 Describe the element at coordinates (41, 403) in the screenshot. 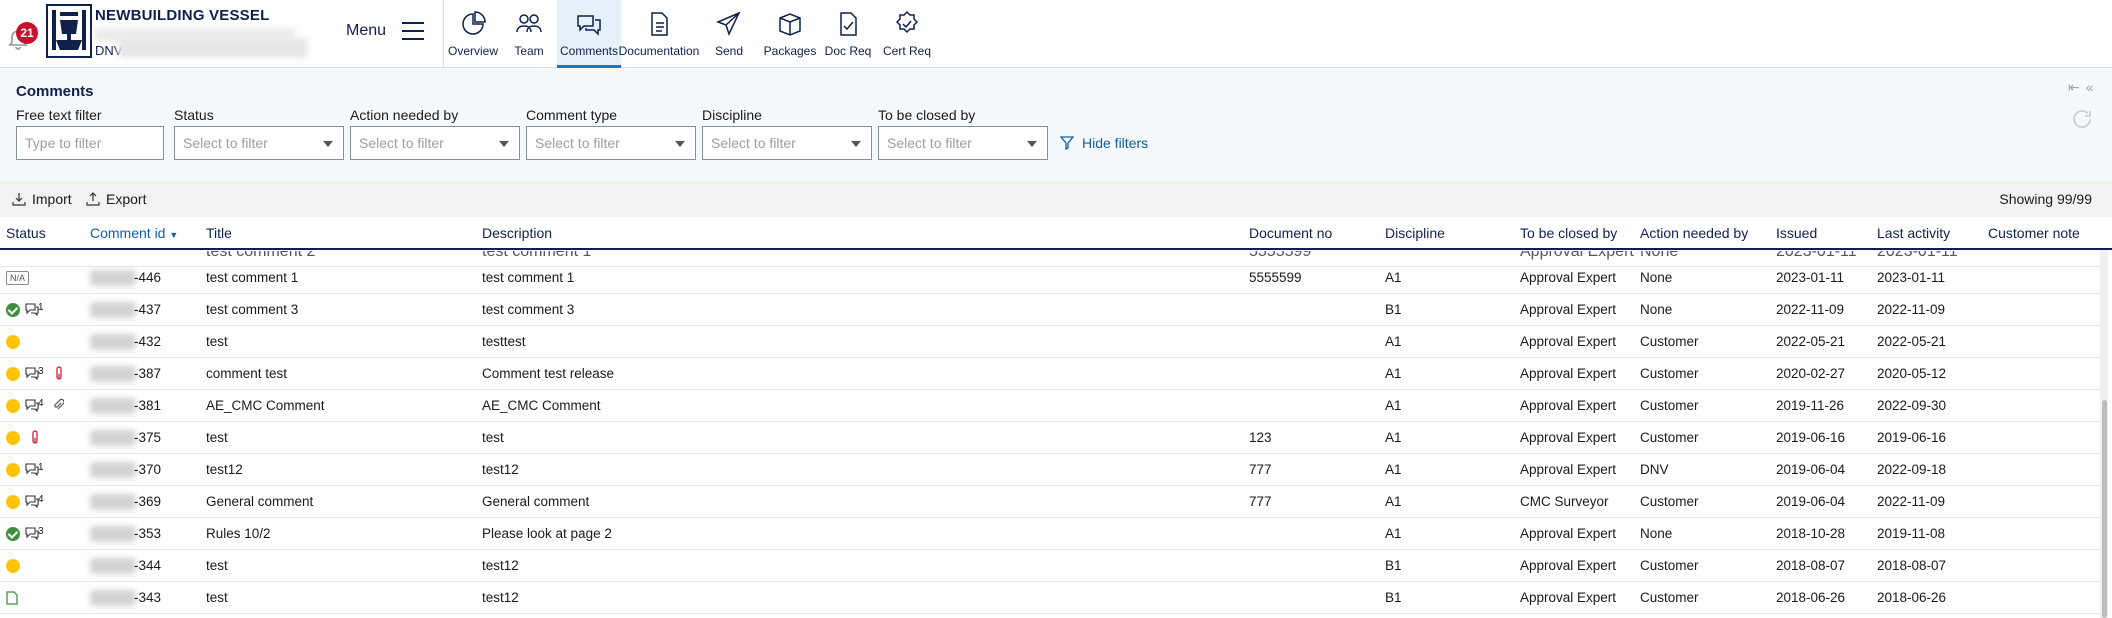

I see `comment-count-number: 4` at that location.